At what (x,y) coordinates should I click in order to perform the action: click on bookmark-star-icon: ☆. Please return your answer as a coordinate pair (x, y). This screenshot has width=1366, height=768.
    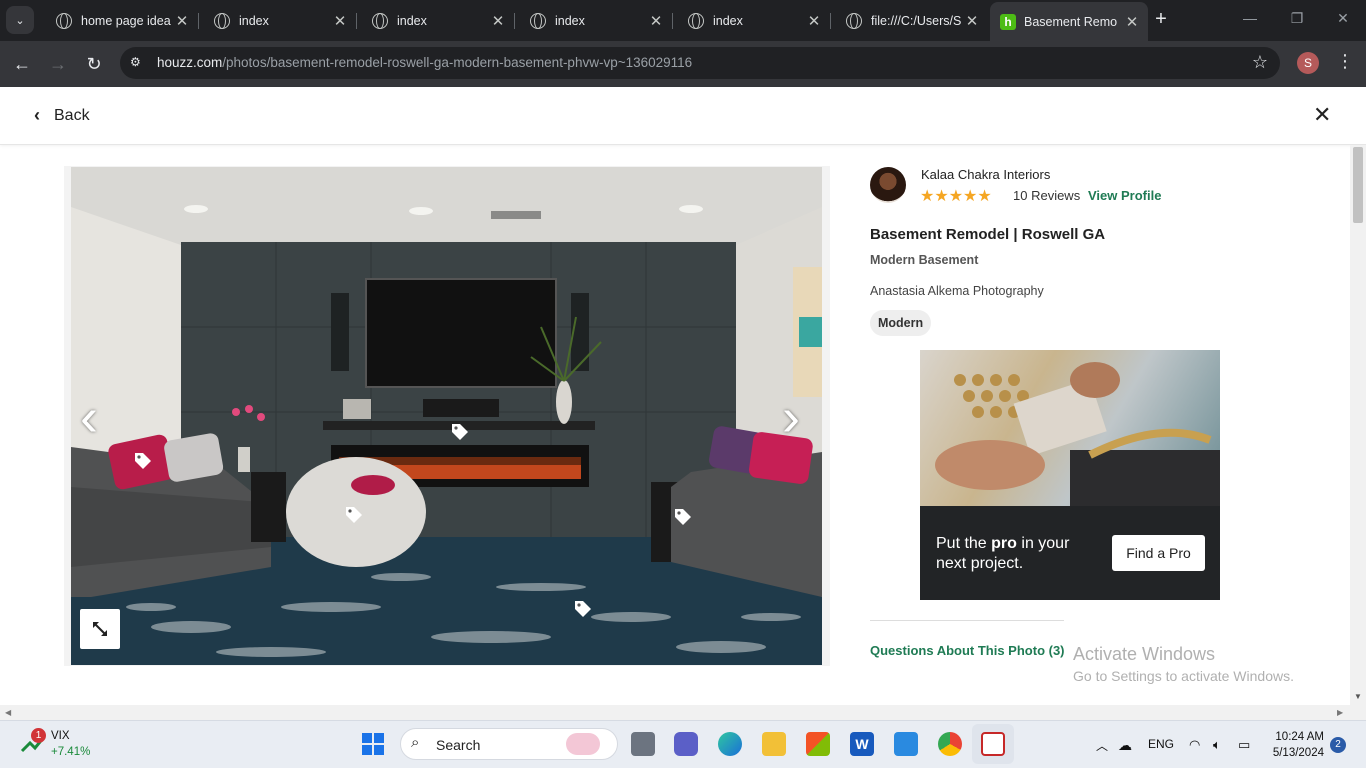
    Looking at the image, I should click on (1260, 62).